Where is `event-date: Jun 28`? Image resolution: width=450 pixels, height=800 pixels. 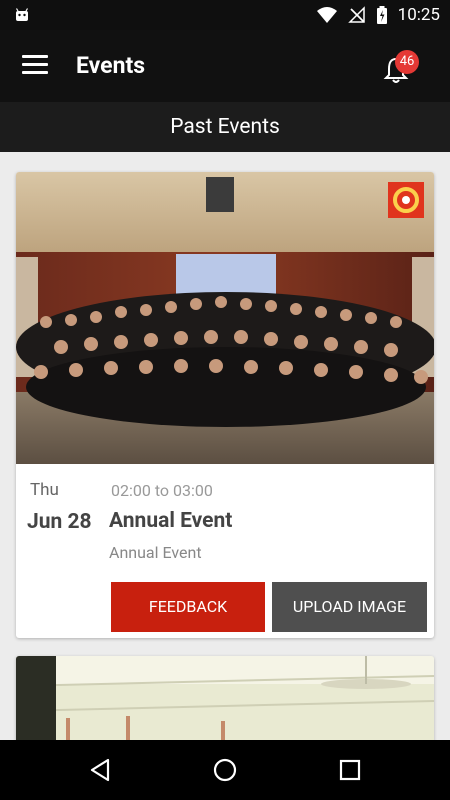 event-date: Jun 28 is located at coordinates (59, 522).